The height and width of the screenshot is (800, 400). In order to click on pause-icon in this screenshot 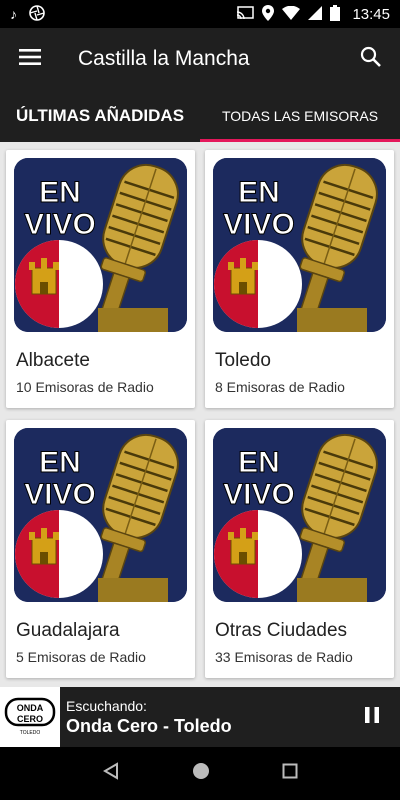, I will do `click(372, 717)`.